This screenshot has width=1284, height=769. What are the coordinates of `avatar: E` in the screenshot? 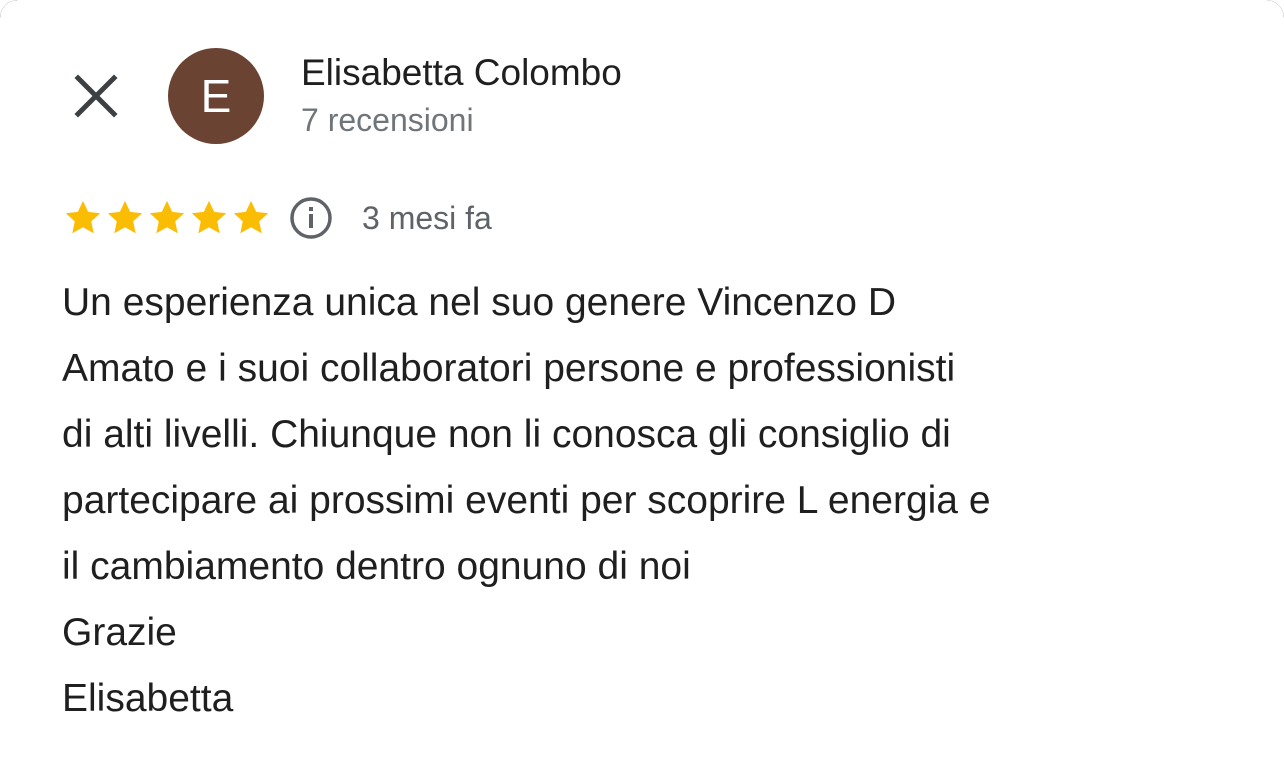 It's located at (216, 96).